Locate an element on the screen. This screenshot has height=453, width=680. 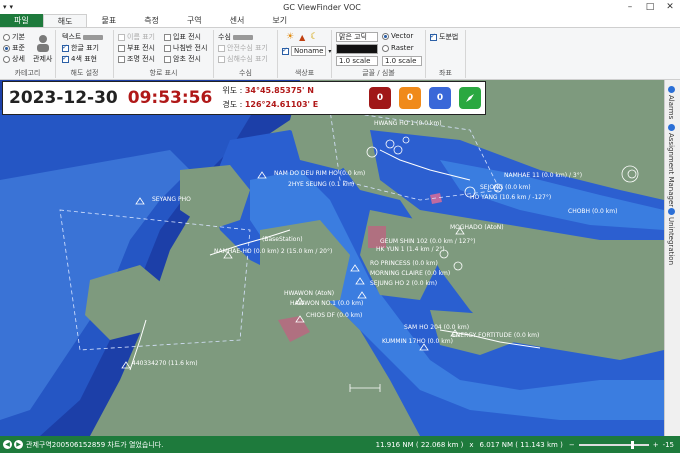
scale-dropdown-2: 1.0 scale is located at coordinates (402, 61).